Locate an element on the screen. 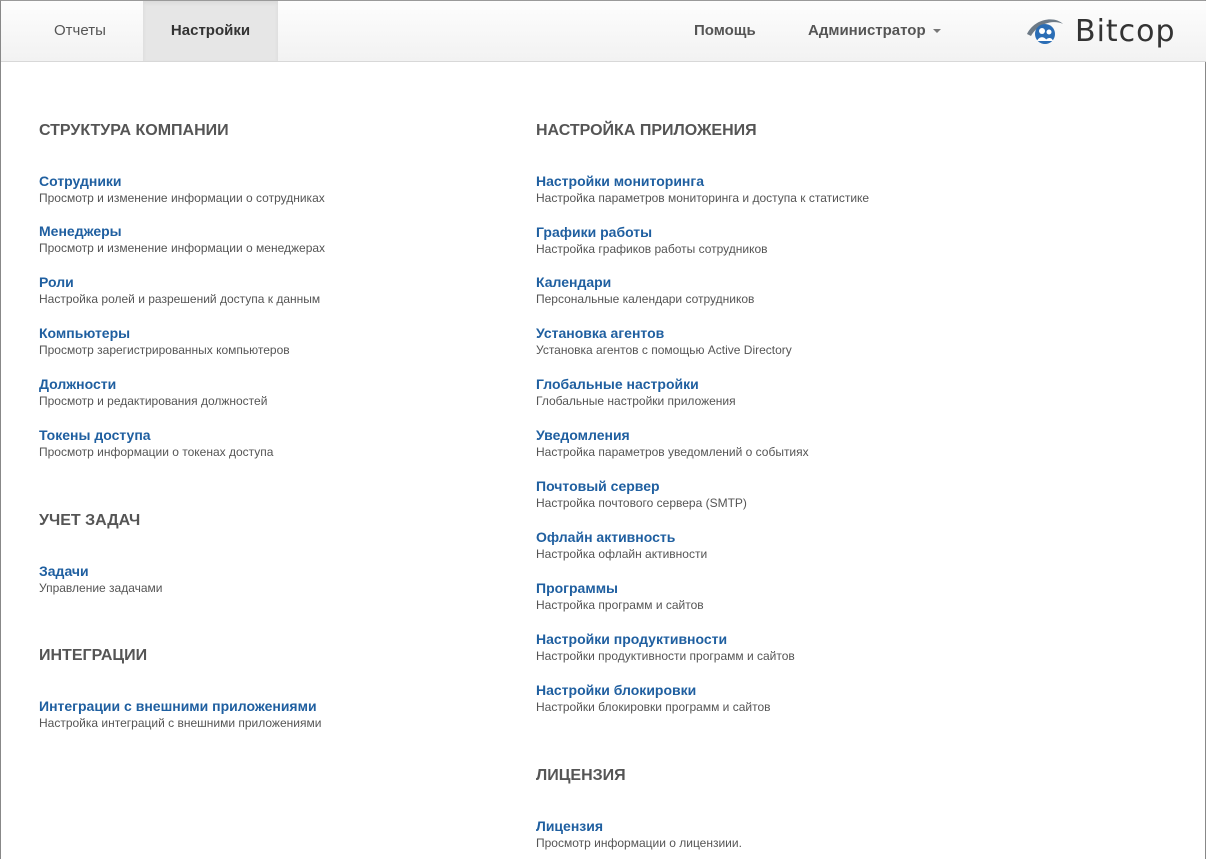  access-tokens-link: Токены доступа is located at coordinates (156, 435).